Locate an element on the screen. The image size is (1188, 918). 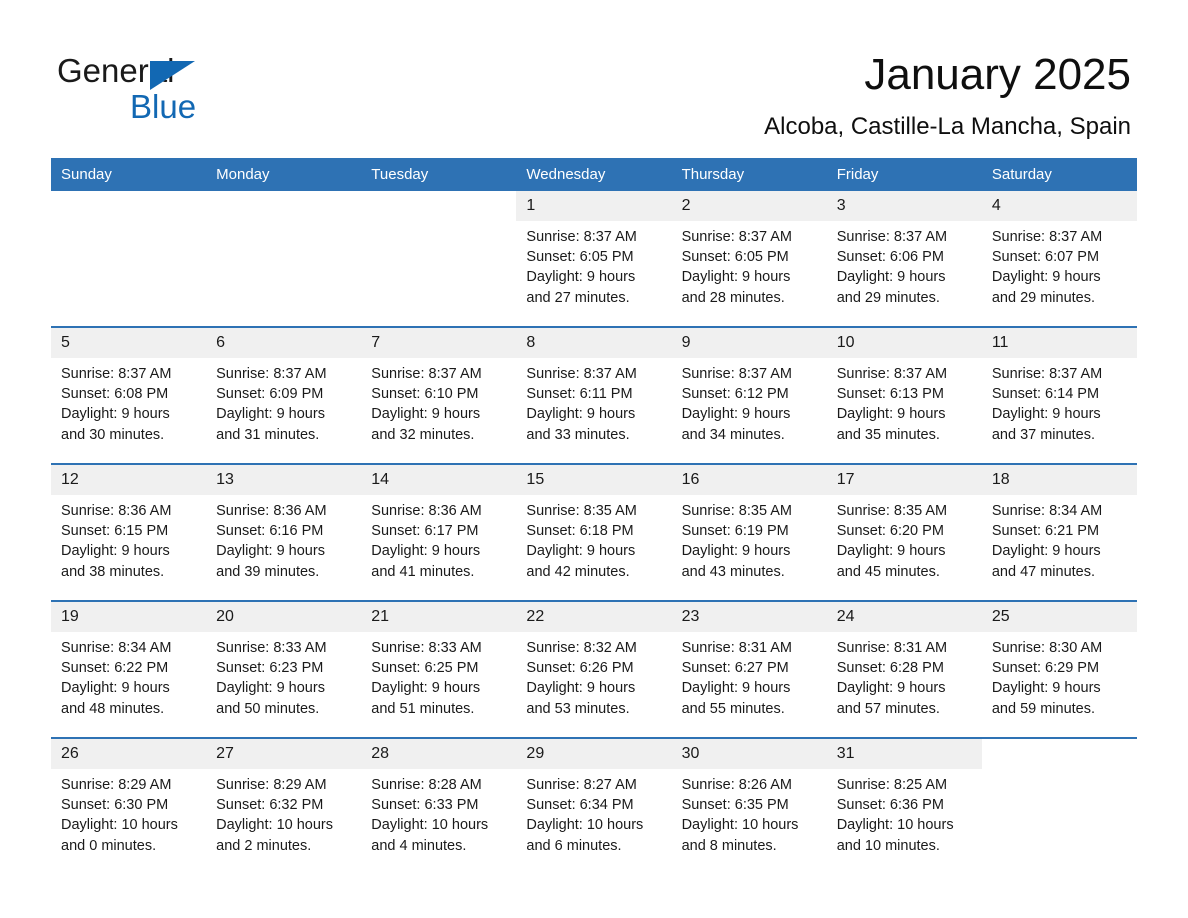
day-number: 26 is located at coordinates (129, 754).